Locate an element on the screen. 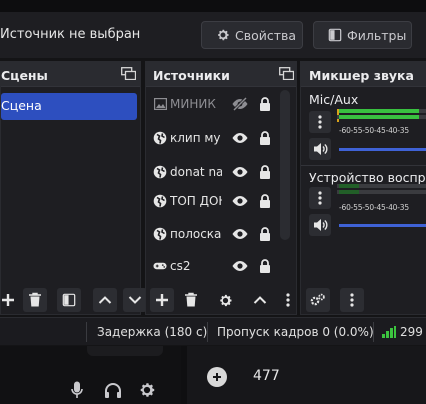 Image resolution: width=426 pixels, height=404 pixels. add-source-button is located at coordinates (162, 300).